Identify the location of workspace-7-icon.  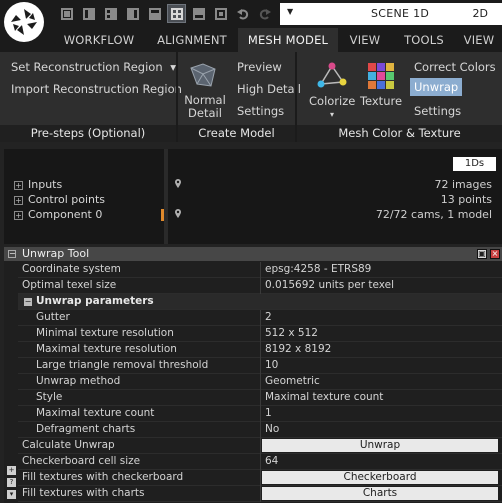
(220, 13).